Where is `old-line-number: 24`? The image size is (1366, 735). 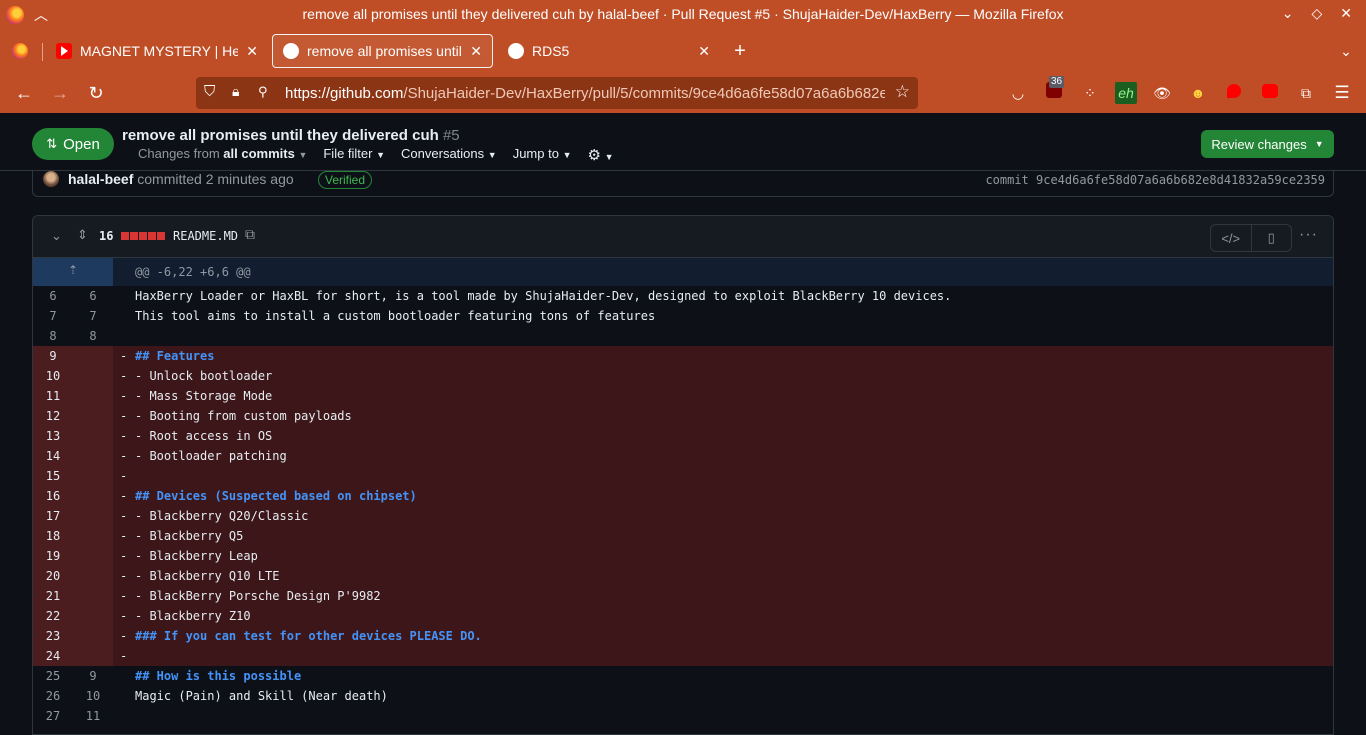 old-line-number: 24 is located at coordinates (73, 656).